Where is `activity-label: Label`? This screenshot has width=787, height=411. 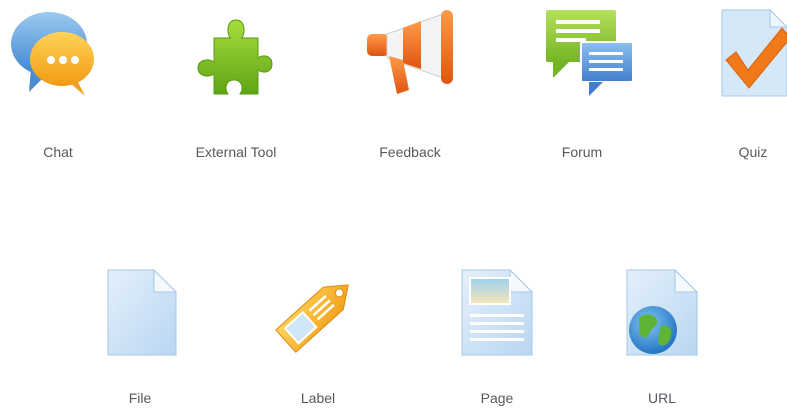 activity-label: Label is located at coordinates (315, 335).